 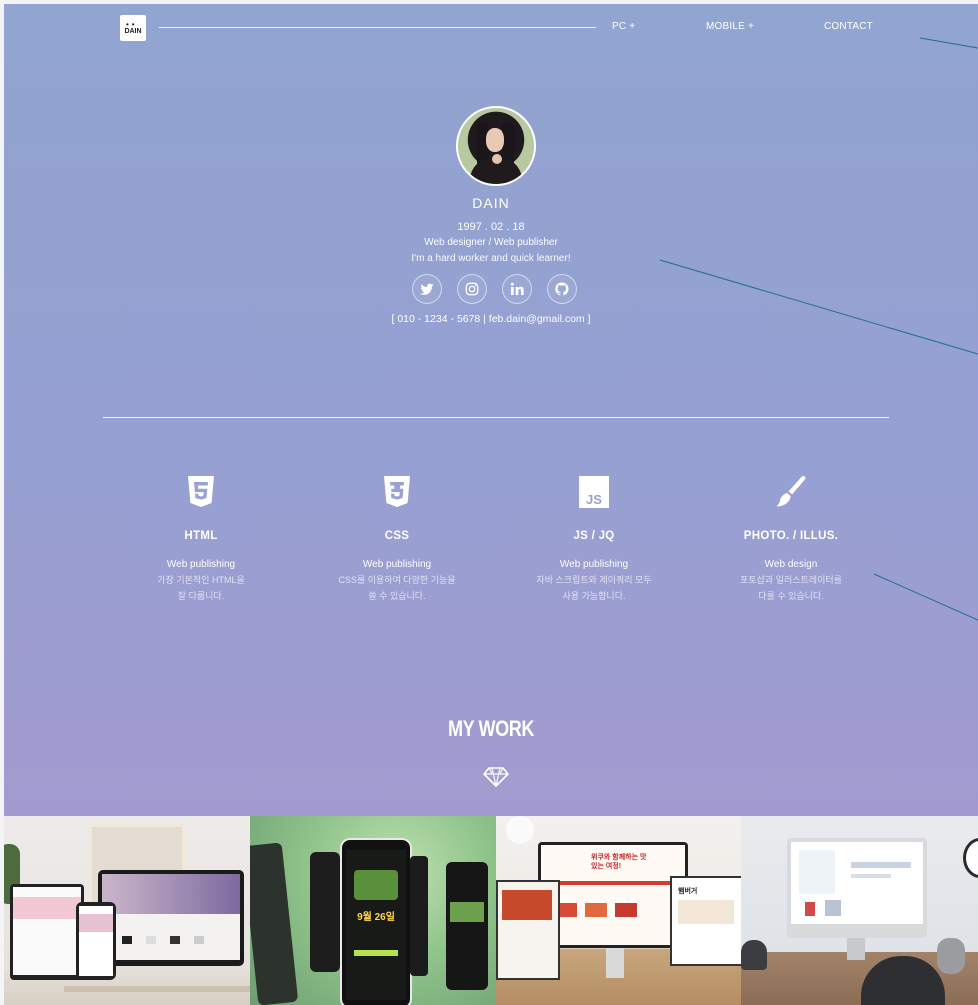 I want to click on skill-desc: 쓸 수 있습니다., so click(x=397, y=596).